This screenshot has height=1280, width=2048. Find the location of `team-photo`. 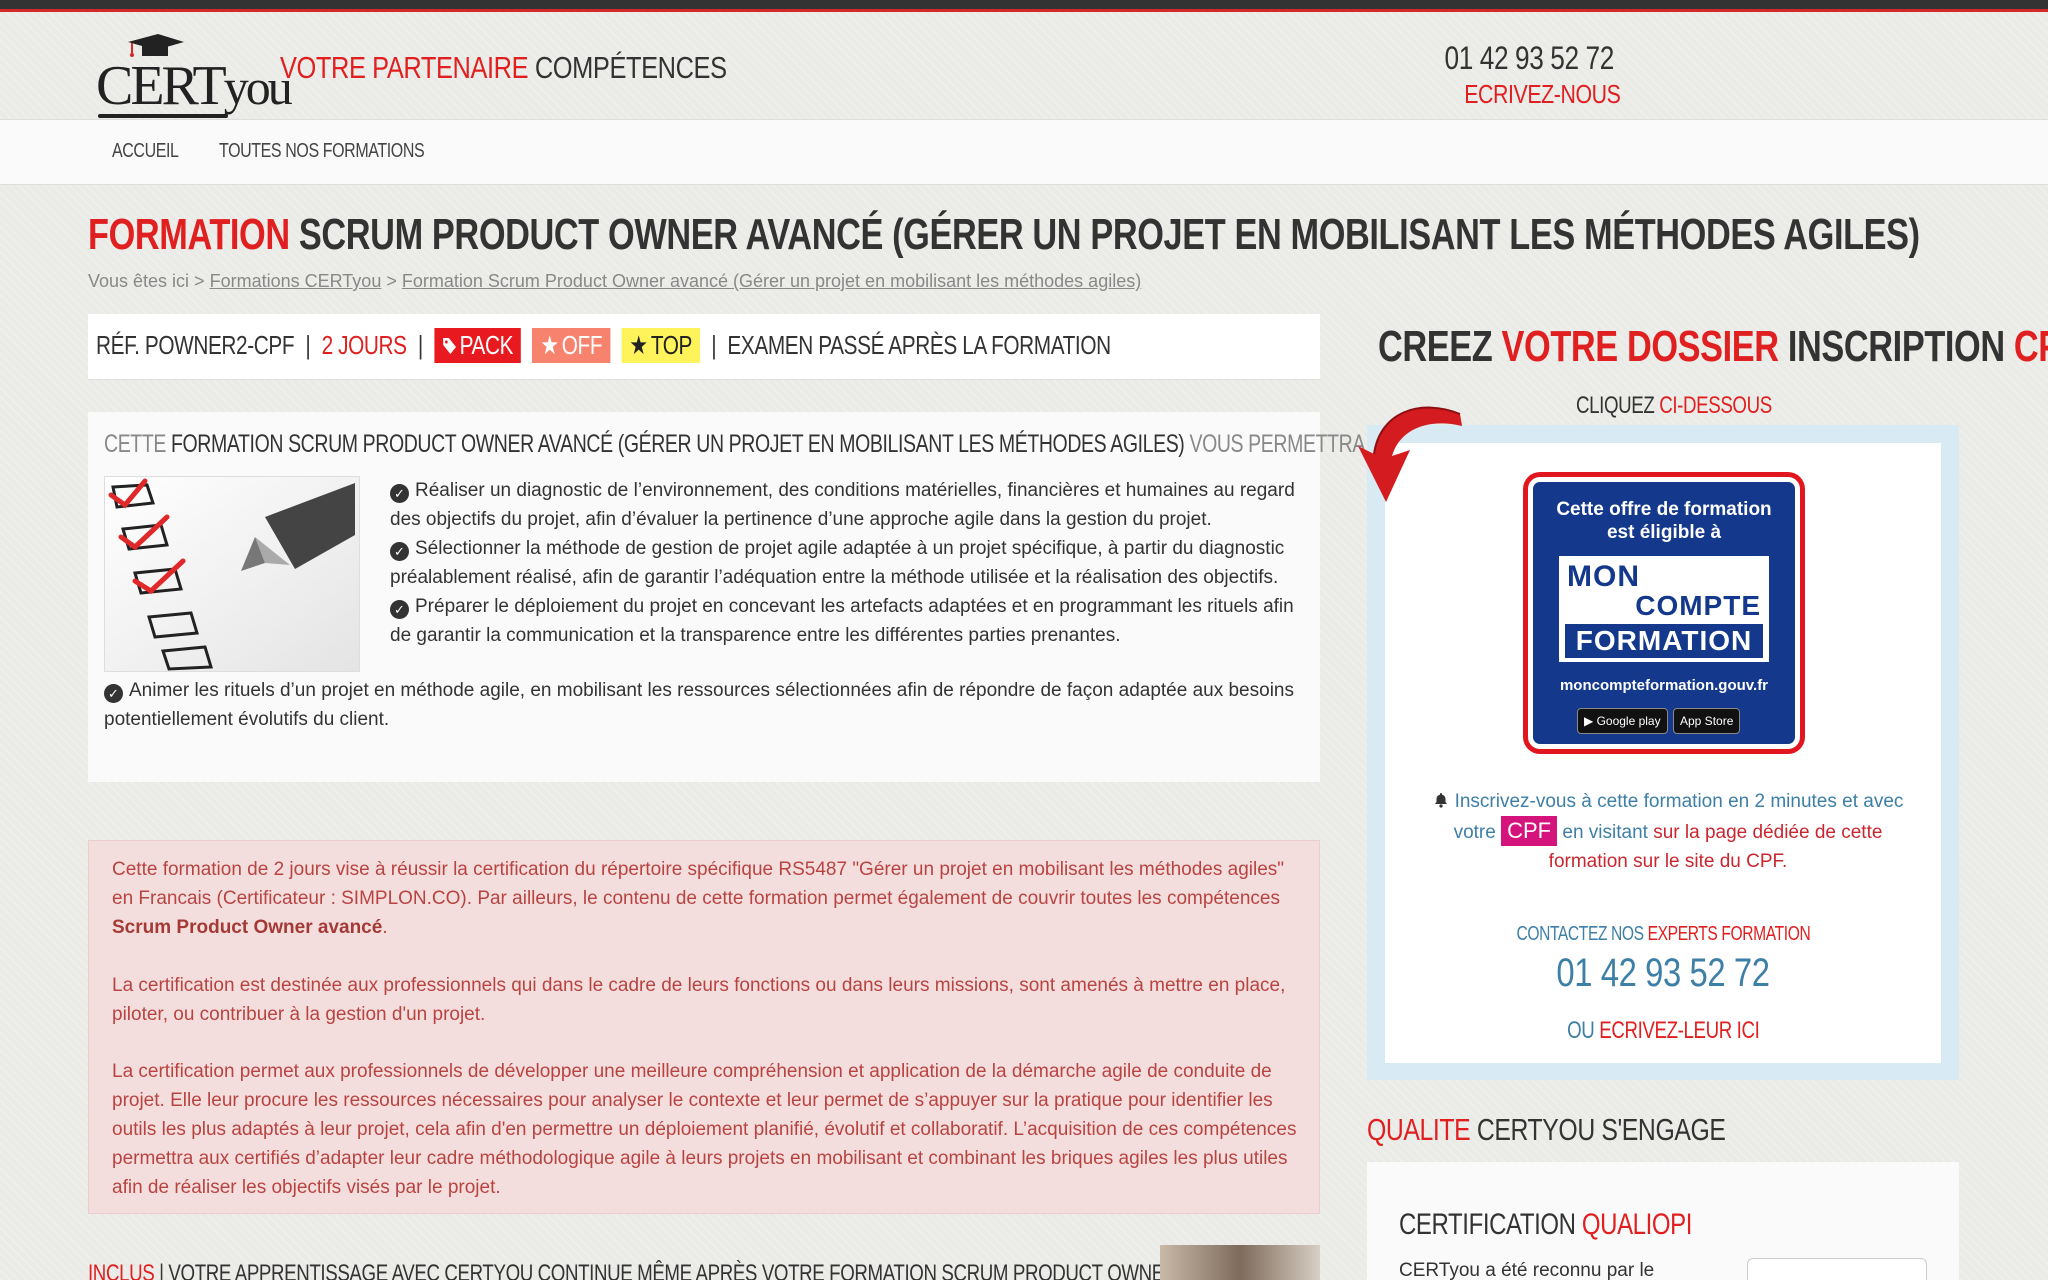

team-photo is located at coordinates (1240, 1262).